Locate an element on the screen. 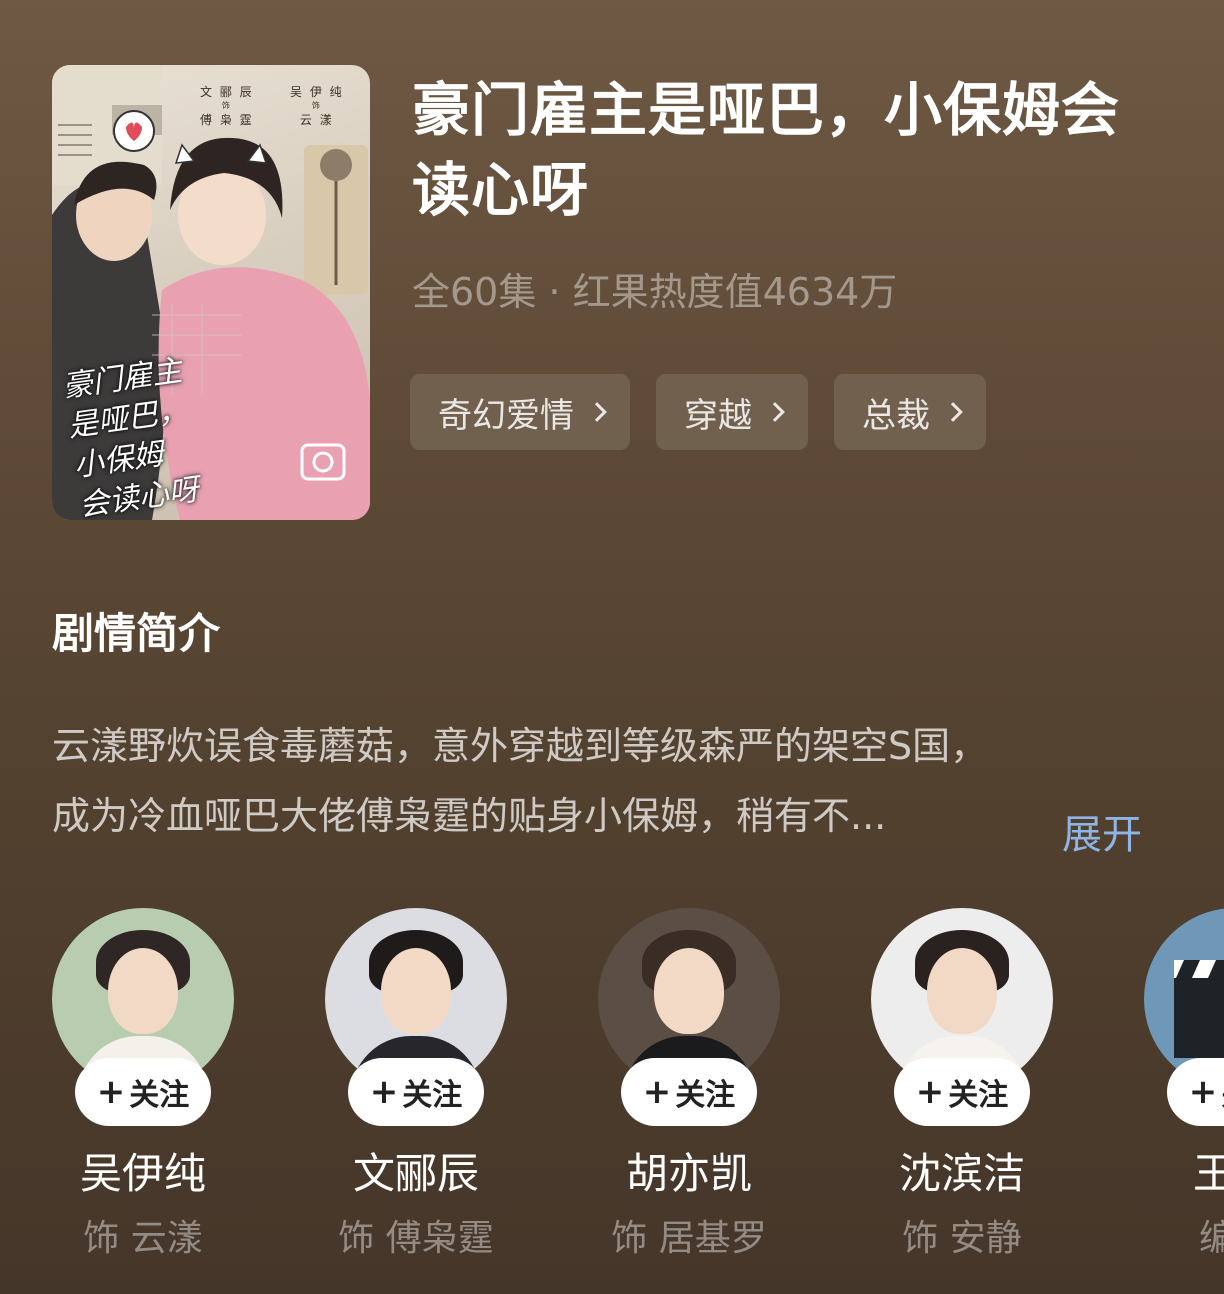 The width and height of the screenshot is (1224, 1294). tag-label: 奇幻爱情 is located at coordinates (506, 415).